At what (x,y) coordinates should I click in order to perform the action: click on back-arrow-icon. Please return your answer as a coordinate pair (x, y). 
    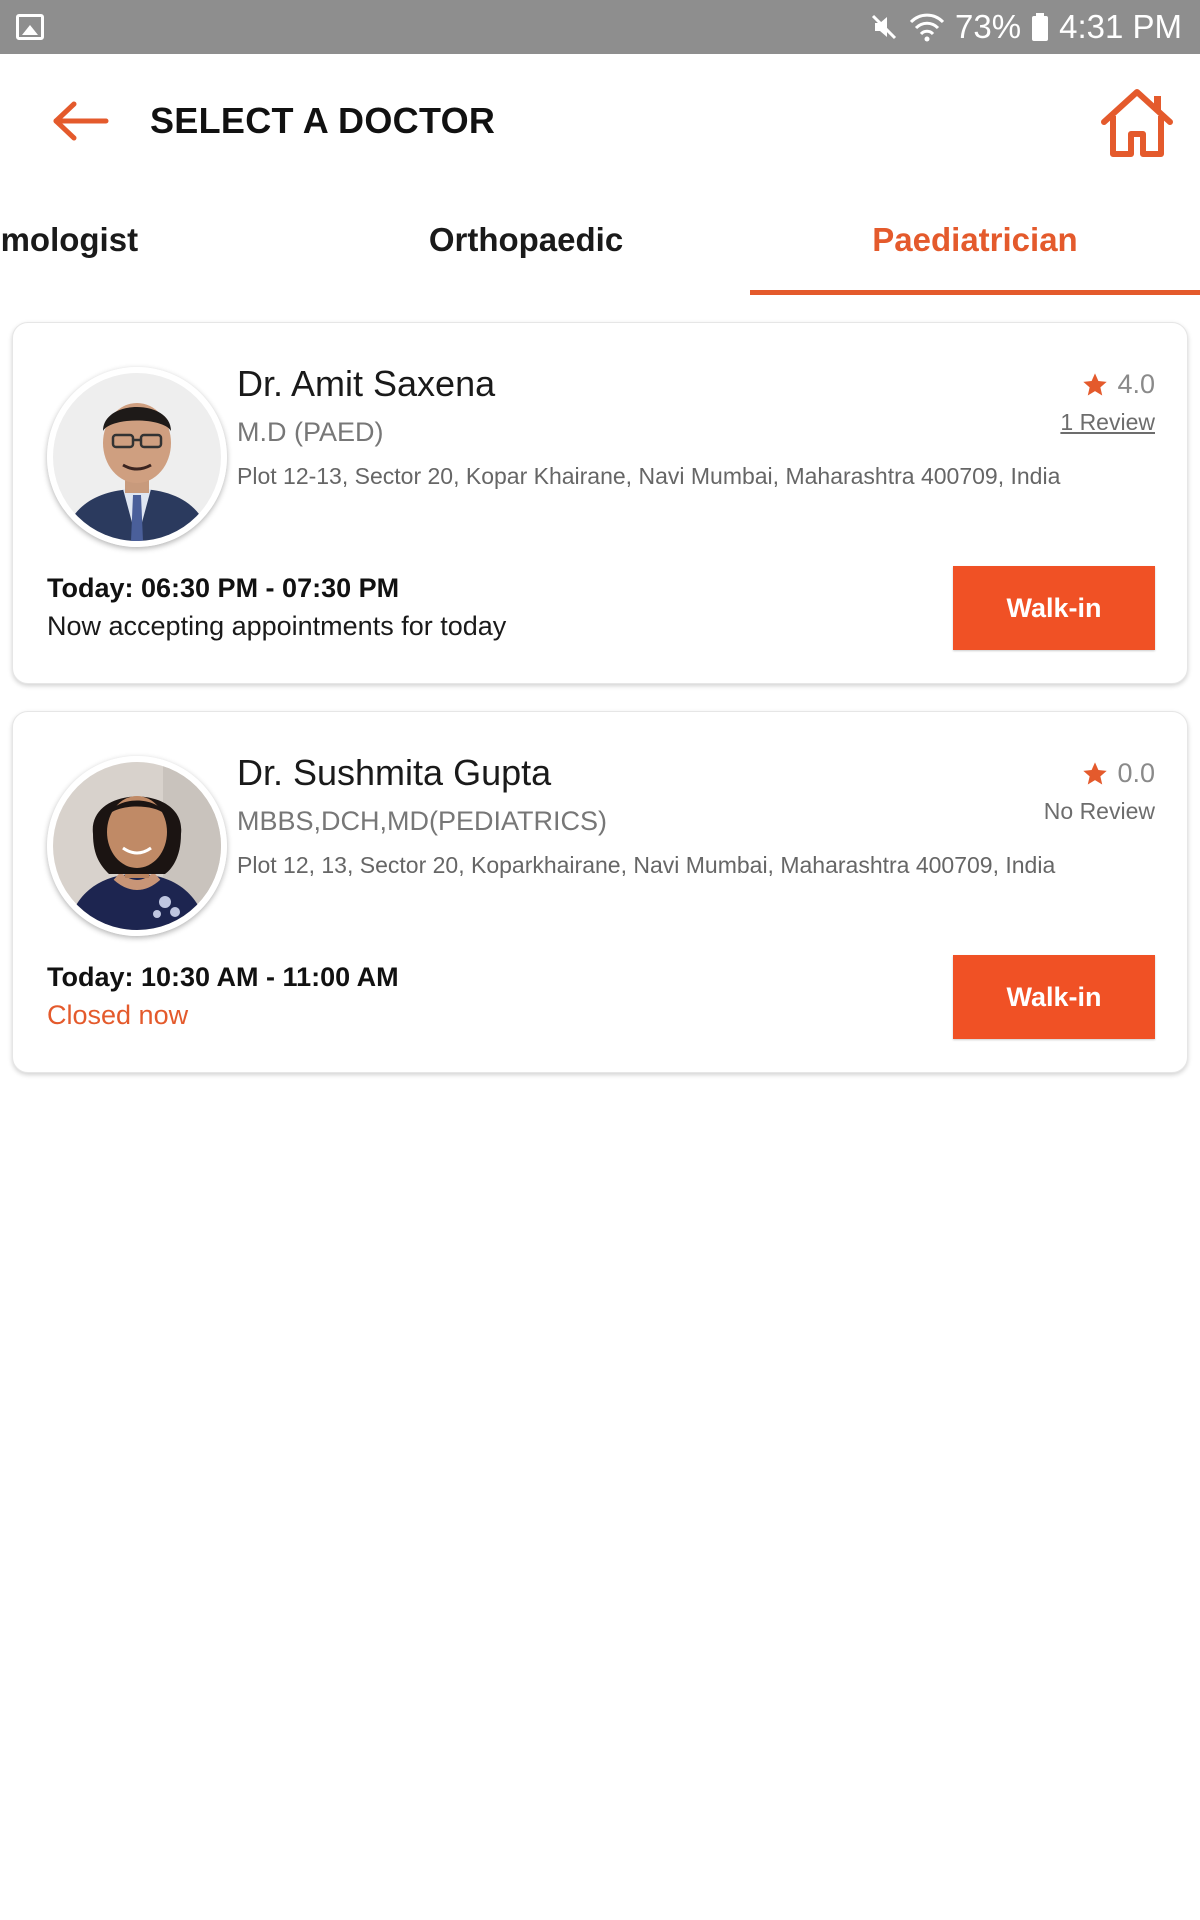
    Looking at the image, I should click on (81, 121).